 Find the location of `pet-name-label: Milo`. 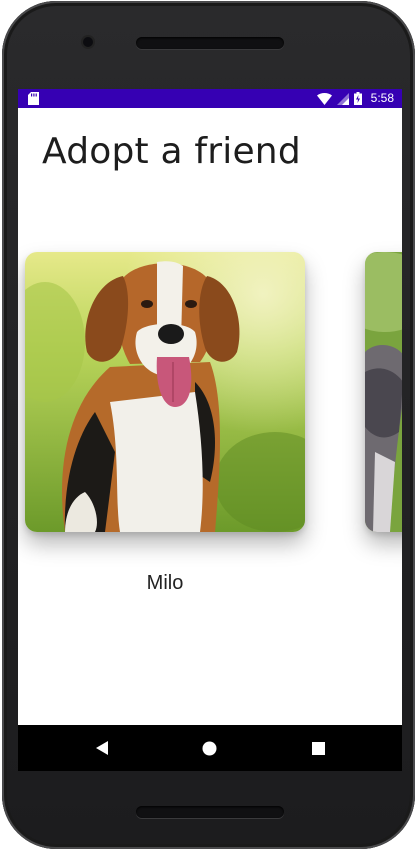

pet-name-label: Milo is located at coordinates (165, 583).